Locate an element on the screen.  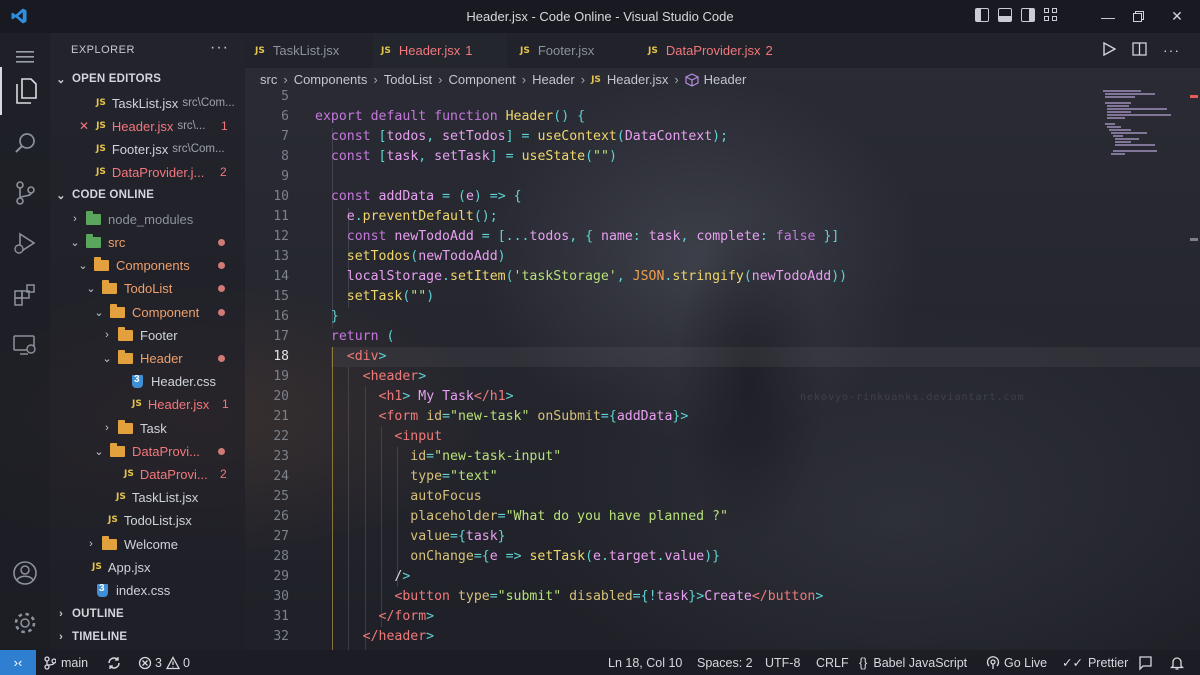
tab-dataprovider: JS DataProvider.jsx 2 is located at coordinates (723, 50).